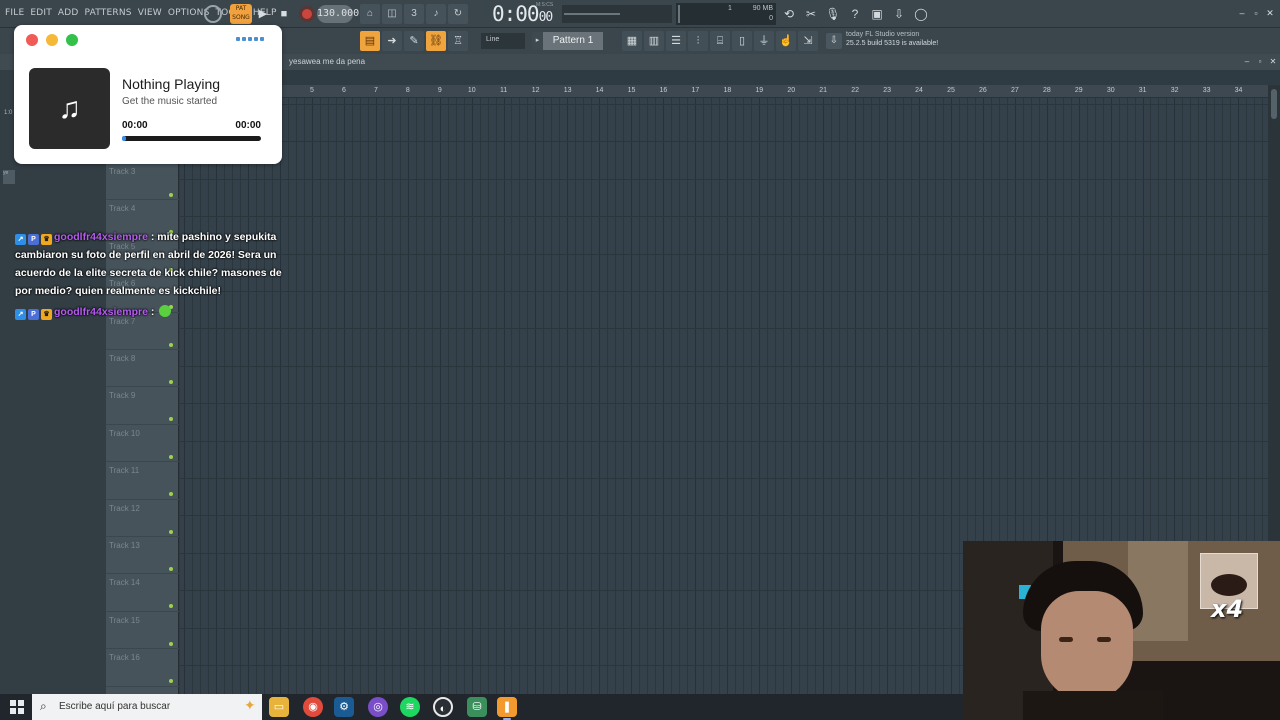 Image resolution: width=1280 pixels, height=720 pixels. What do you see at coordinates (142, 518) in the screenshot?
I see `track-header: Track 12` at bounding box center [142, 518].